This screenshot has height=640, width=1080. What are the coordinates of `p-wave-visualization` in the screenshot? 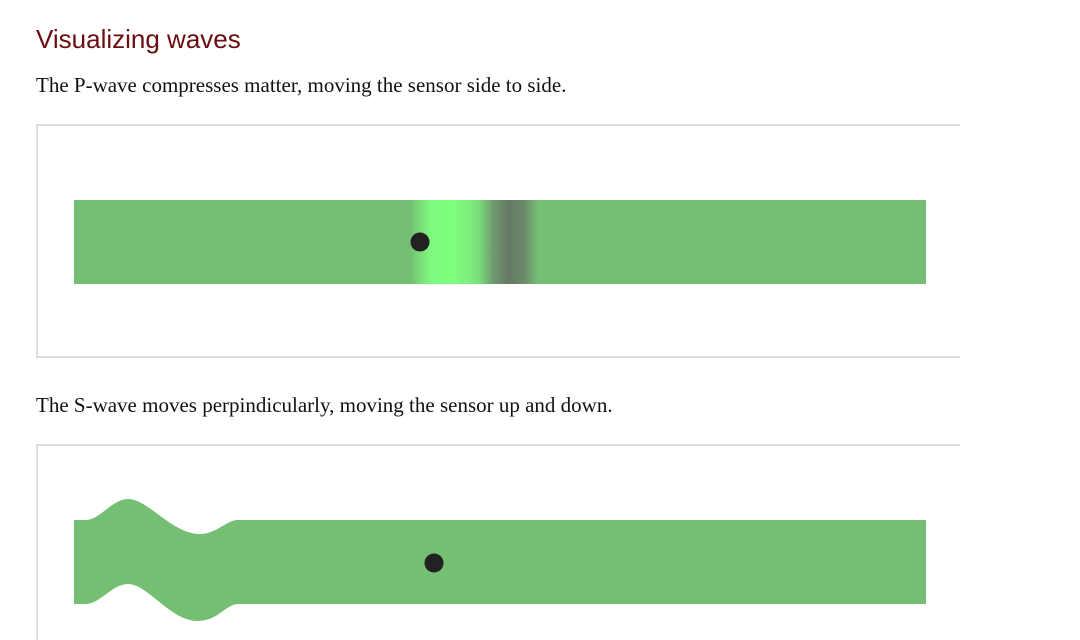 It's located at (500, 242).